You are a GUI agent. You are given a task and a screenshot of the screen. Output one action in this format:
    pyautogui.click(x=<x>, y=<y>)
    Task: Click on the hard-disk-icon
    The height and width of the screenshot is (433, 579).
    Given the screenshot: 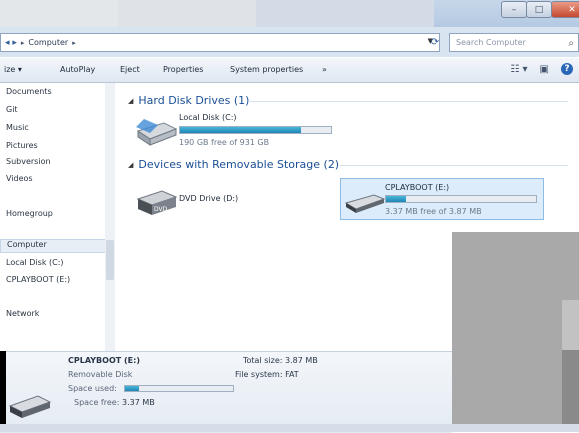 What is the action you would take?
    pyautogui.click(x=157, y=132)
    